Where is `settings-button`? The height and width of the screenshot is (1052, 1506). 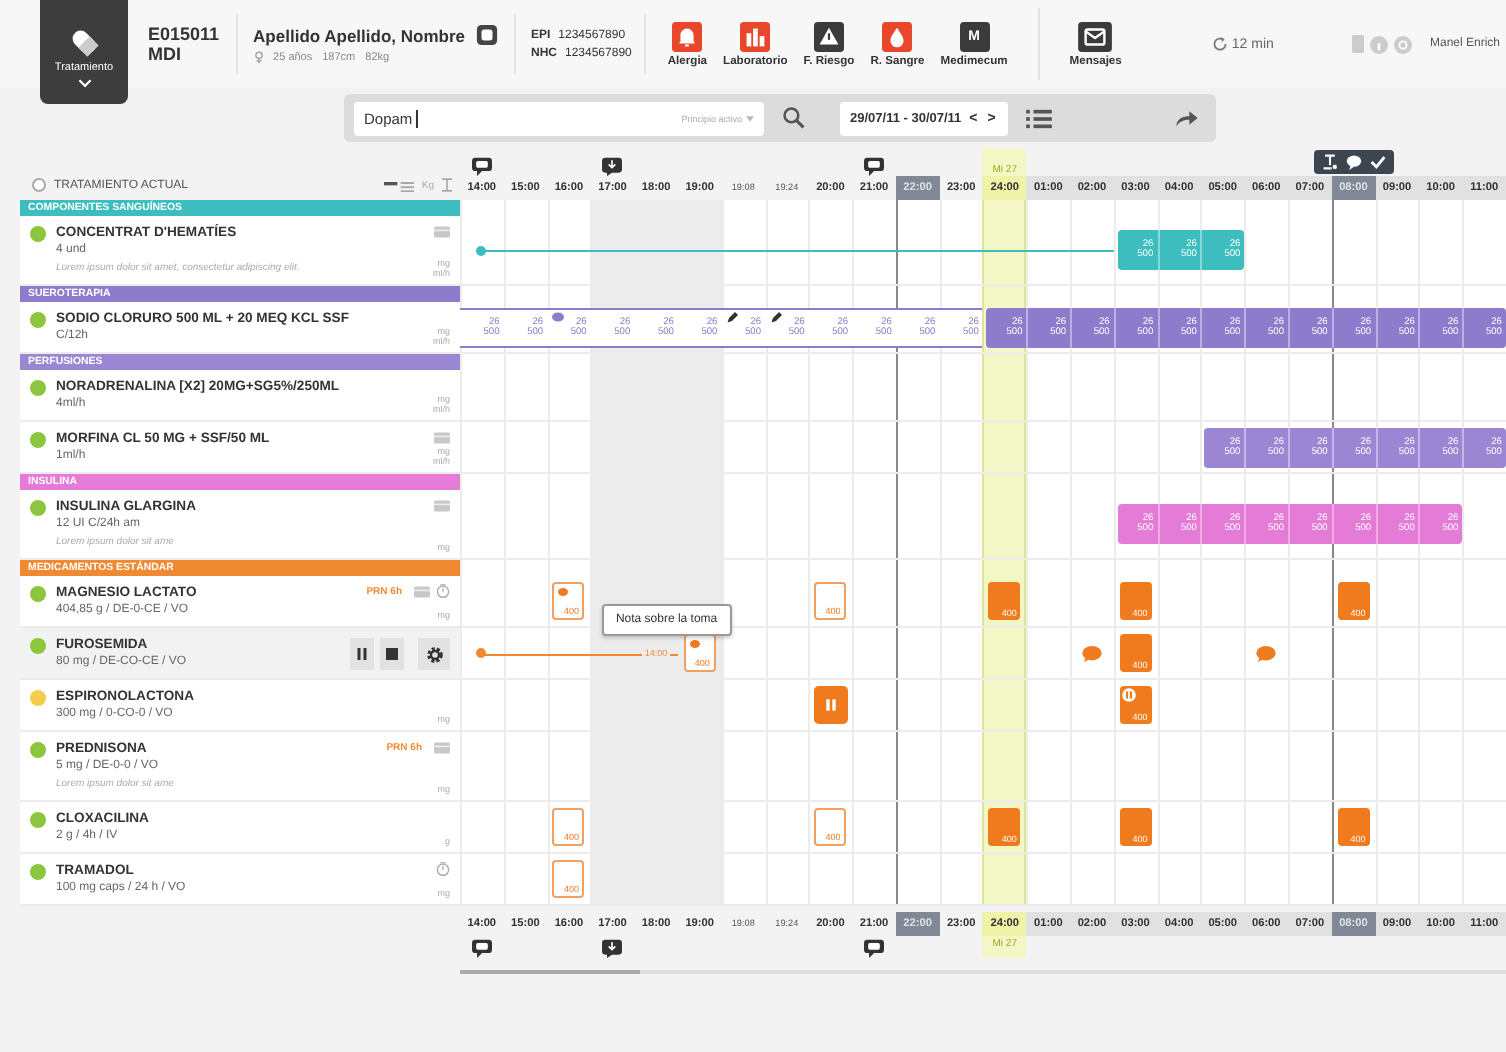
settings-button is located at coordinates (434, 654).